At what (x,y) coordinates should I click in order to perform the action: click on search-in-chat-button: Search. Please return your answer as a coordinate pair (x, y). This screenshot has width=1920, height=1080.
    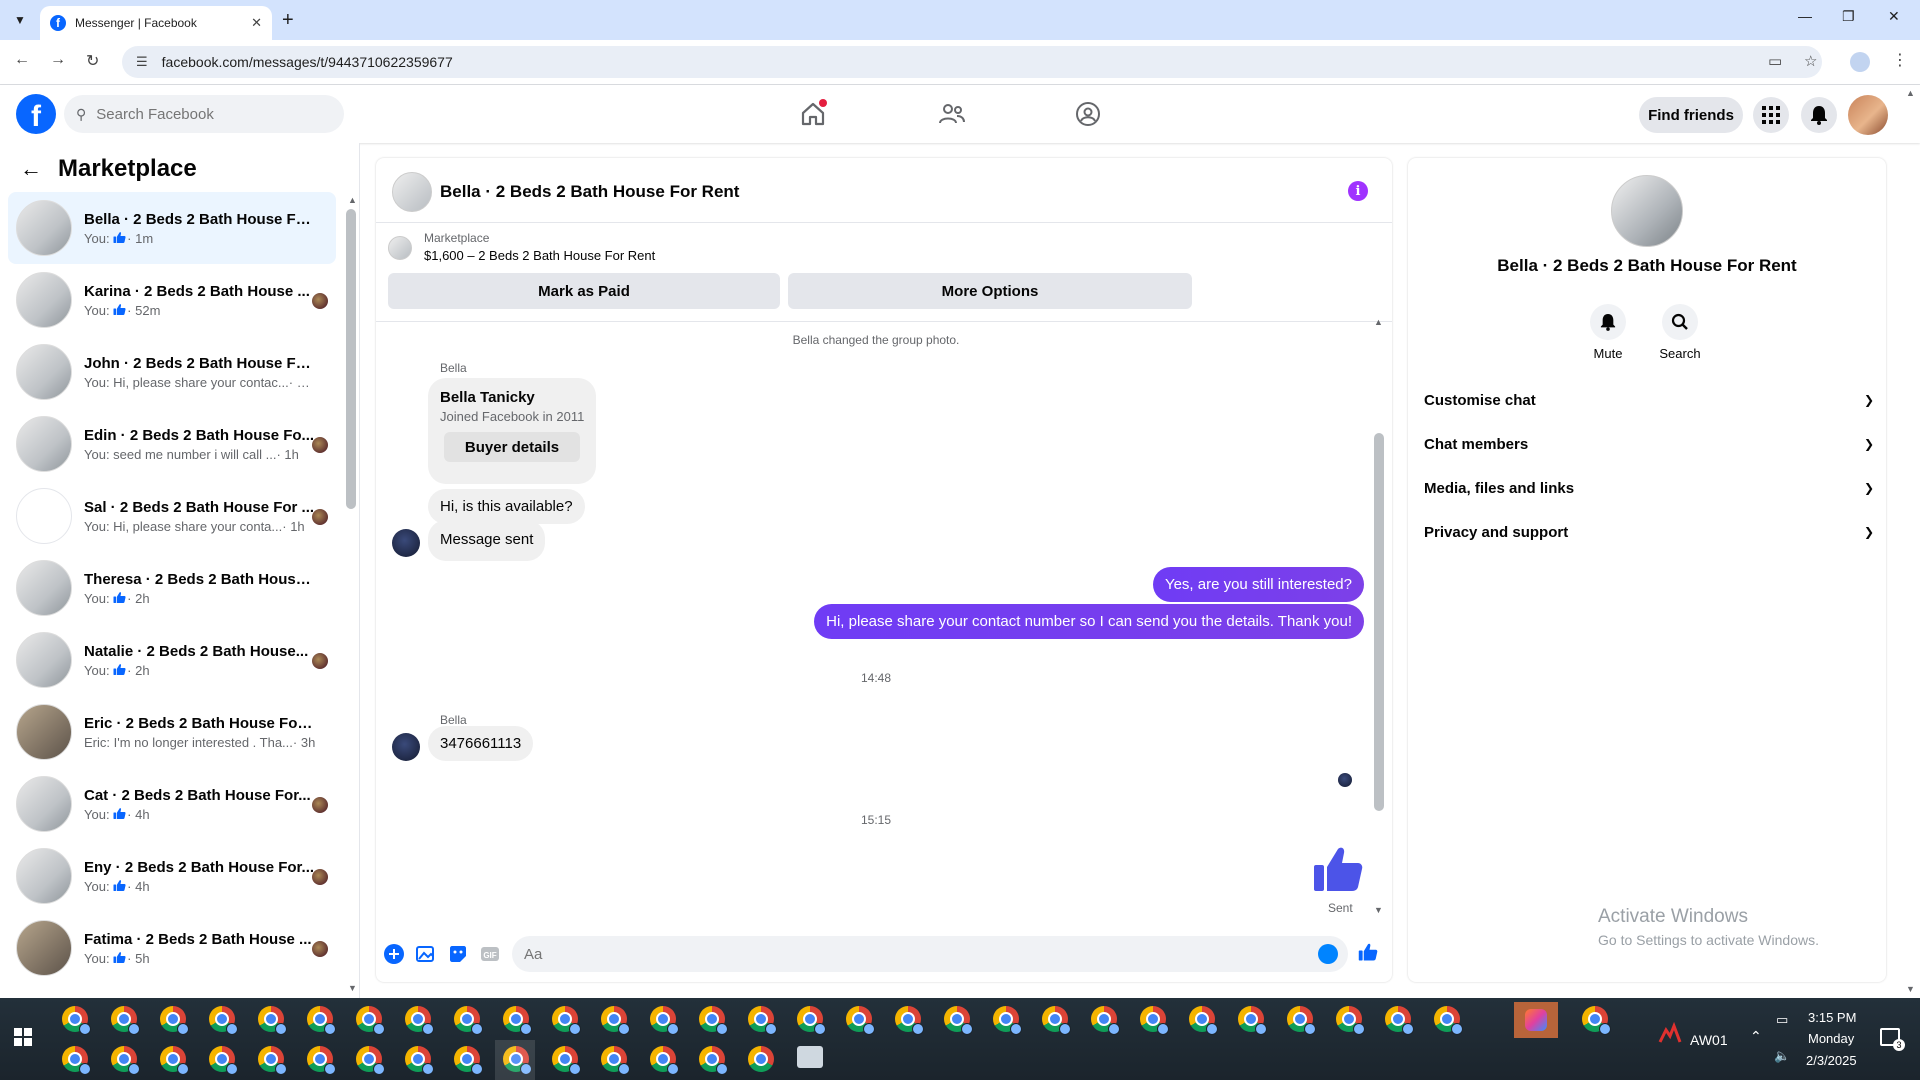
    Looking at the image, I should click on (1680, 332).